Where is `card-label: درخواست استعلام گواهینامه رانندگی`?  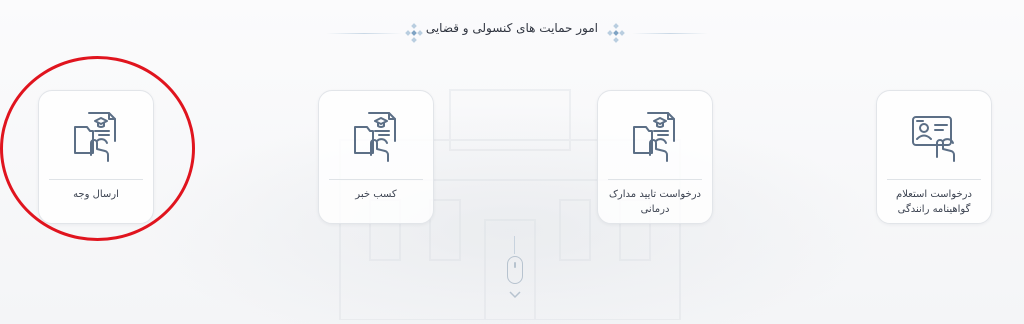
card-label: درخواست استعلام گواهینامه رانندگی is located at coordinates (934, 202).